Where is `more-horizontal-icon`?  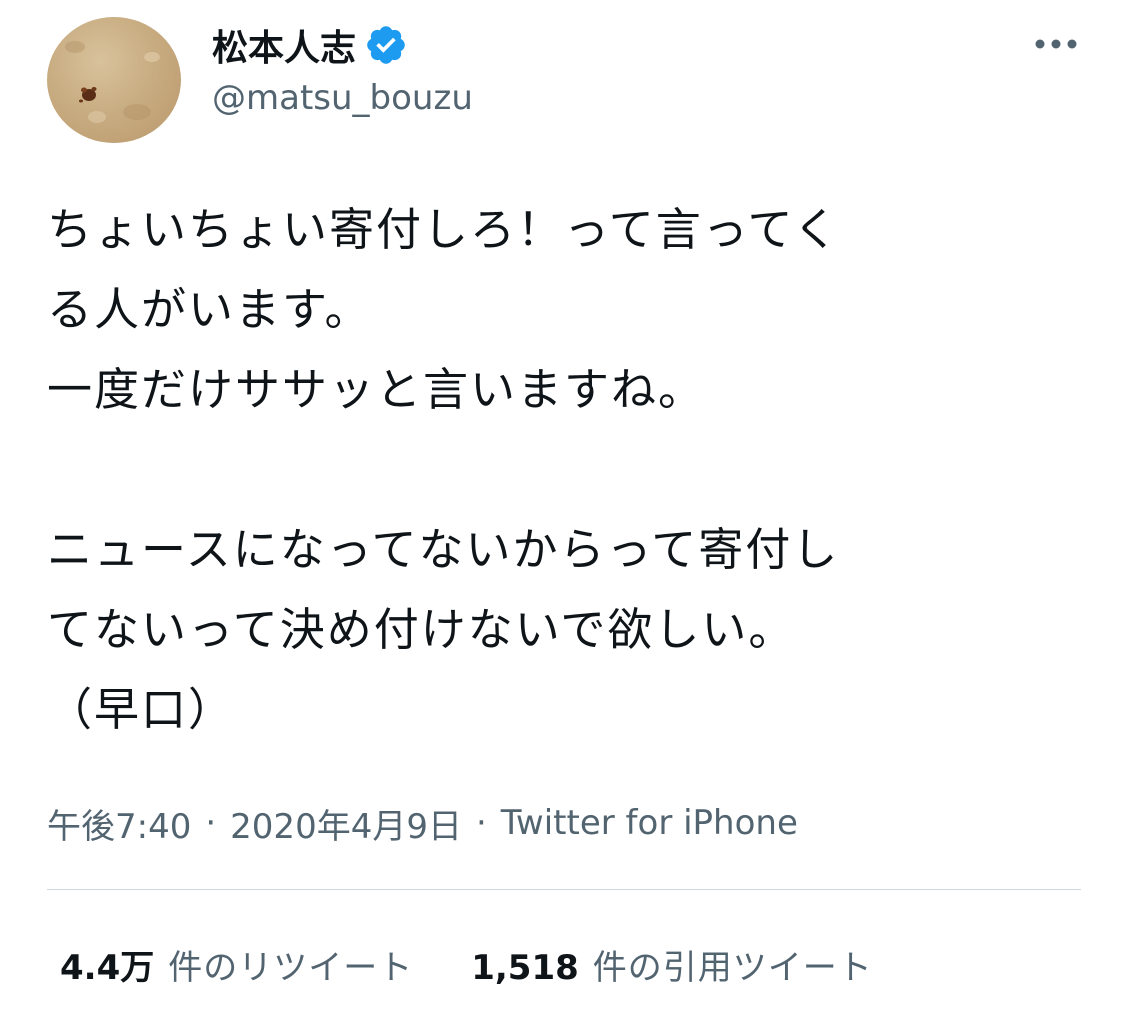
more-horizontal-icon is located at coordinates (1056, 44).